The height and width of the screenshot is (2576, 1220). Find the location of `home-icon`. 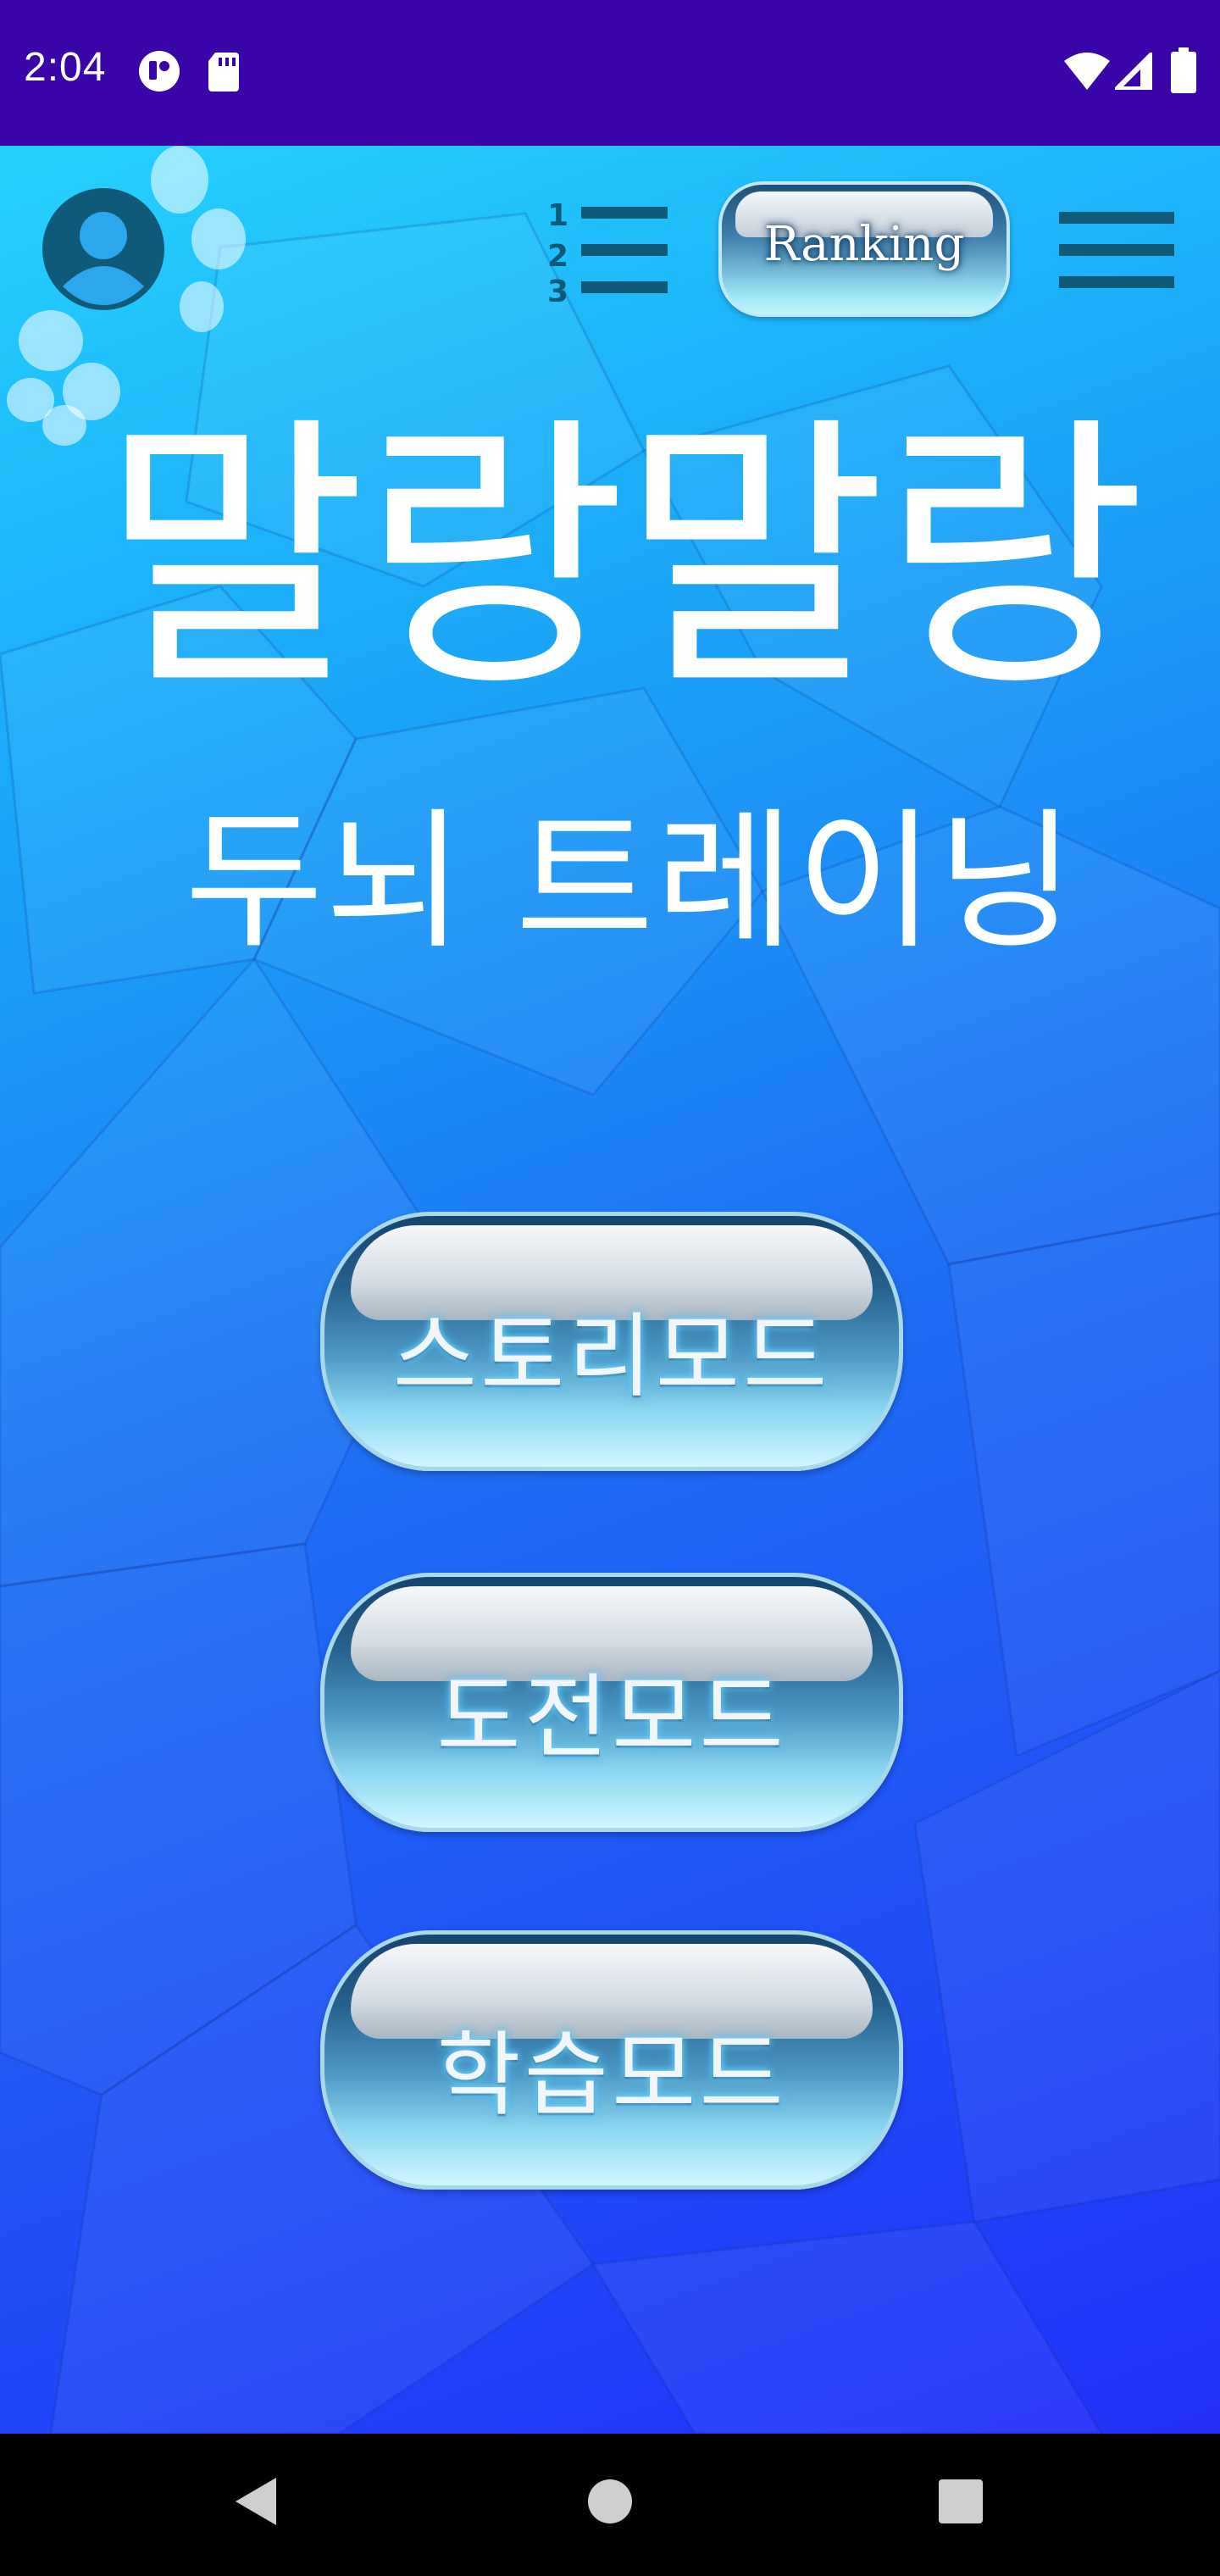

home-icon is located at coordinates (610, 2501).